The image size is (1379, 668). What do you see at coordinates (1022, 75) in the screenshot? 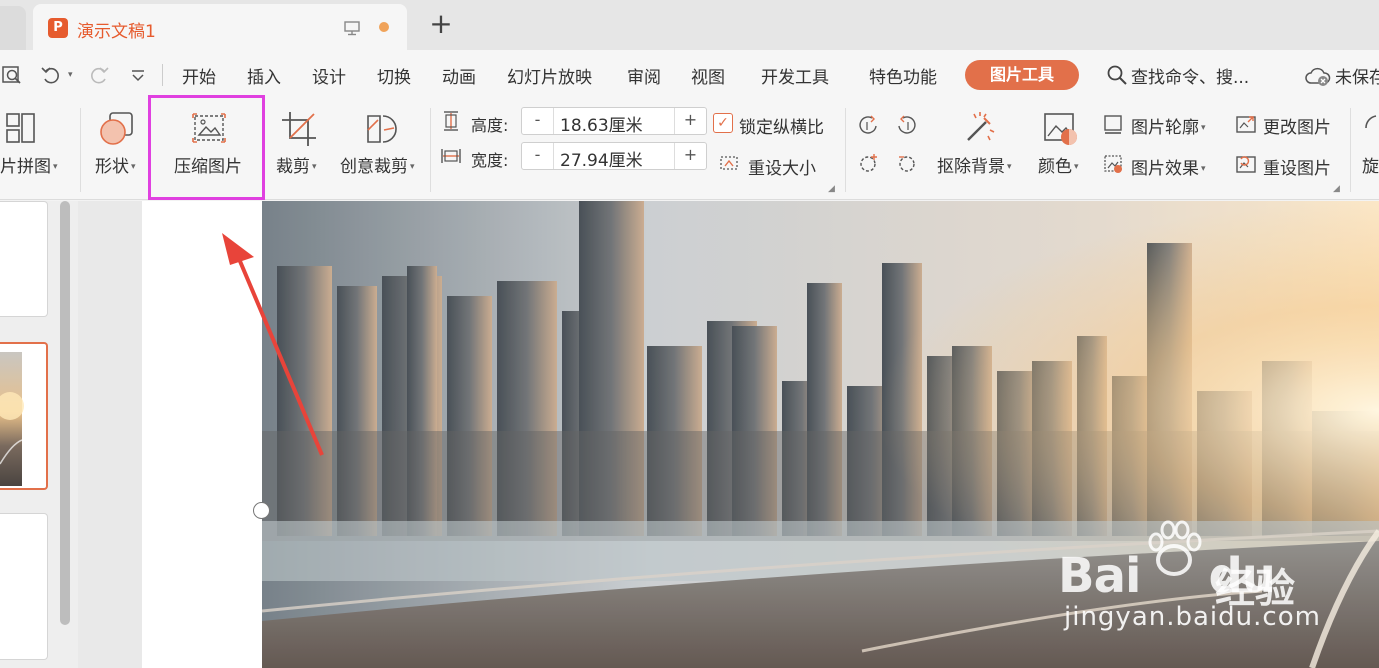
I see `menu-picture-tools: 图片工具` at bounding box center [1022, 75].